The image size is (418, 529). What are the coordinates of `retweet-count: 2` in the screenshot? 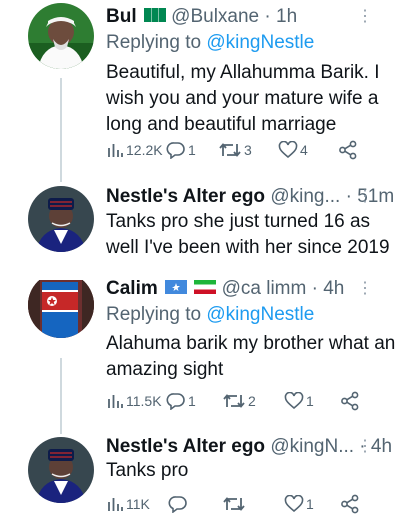 It's located at (252, 401).